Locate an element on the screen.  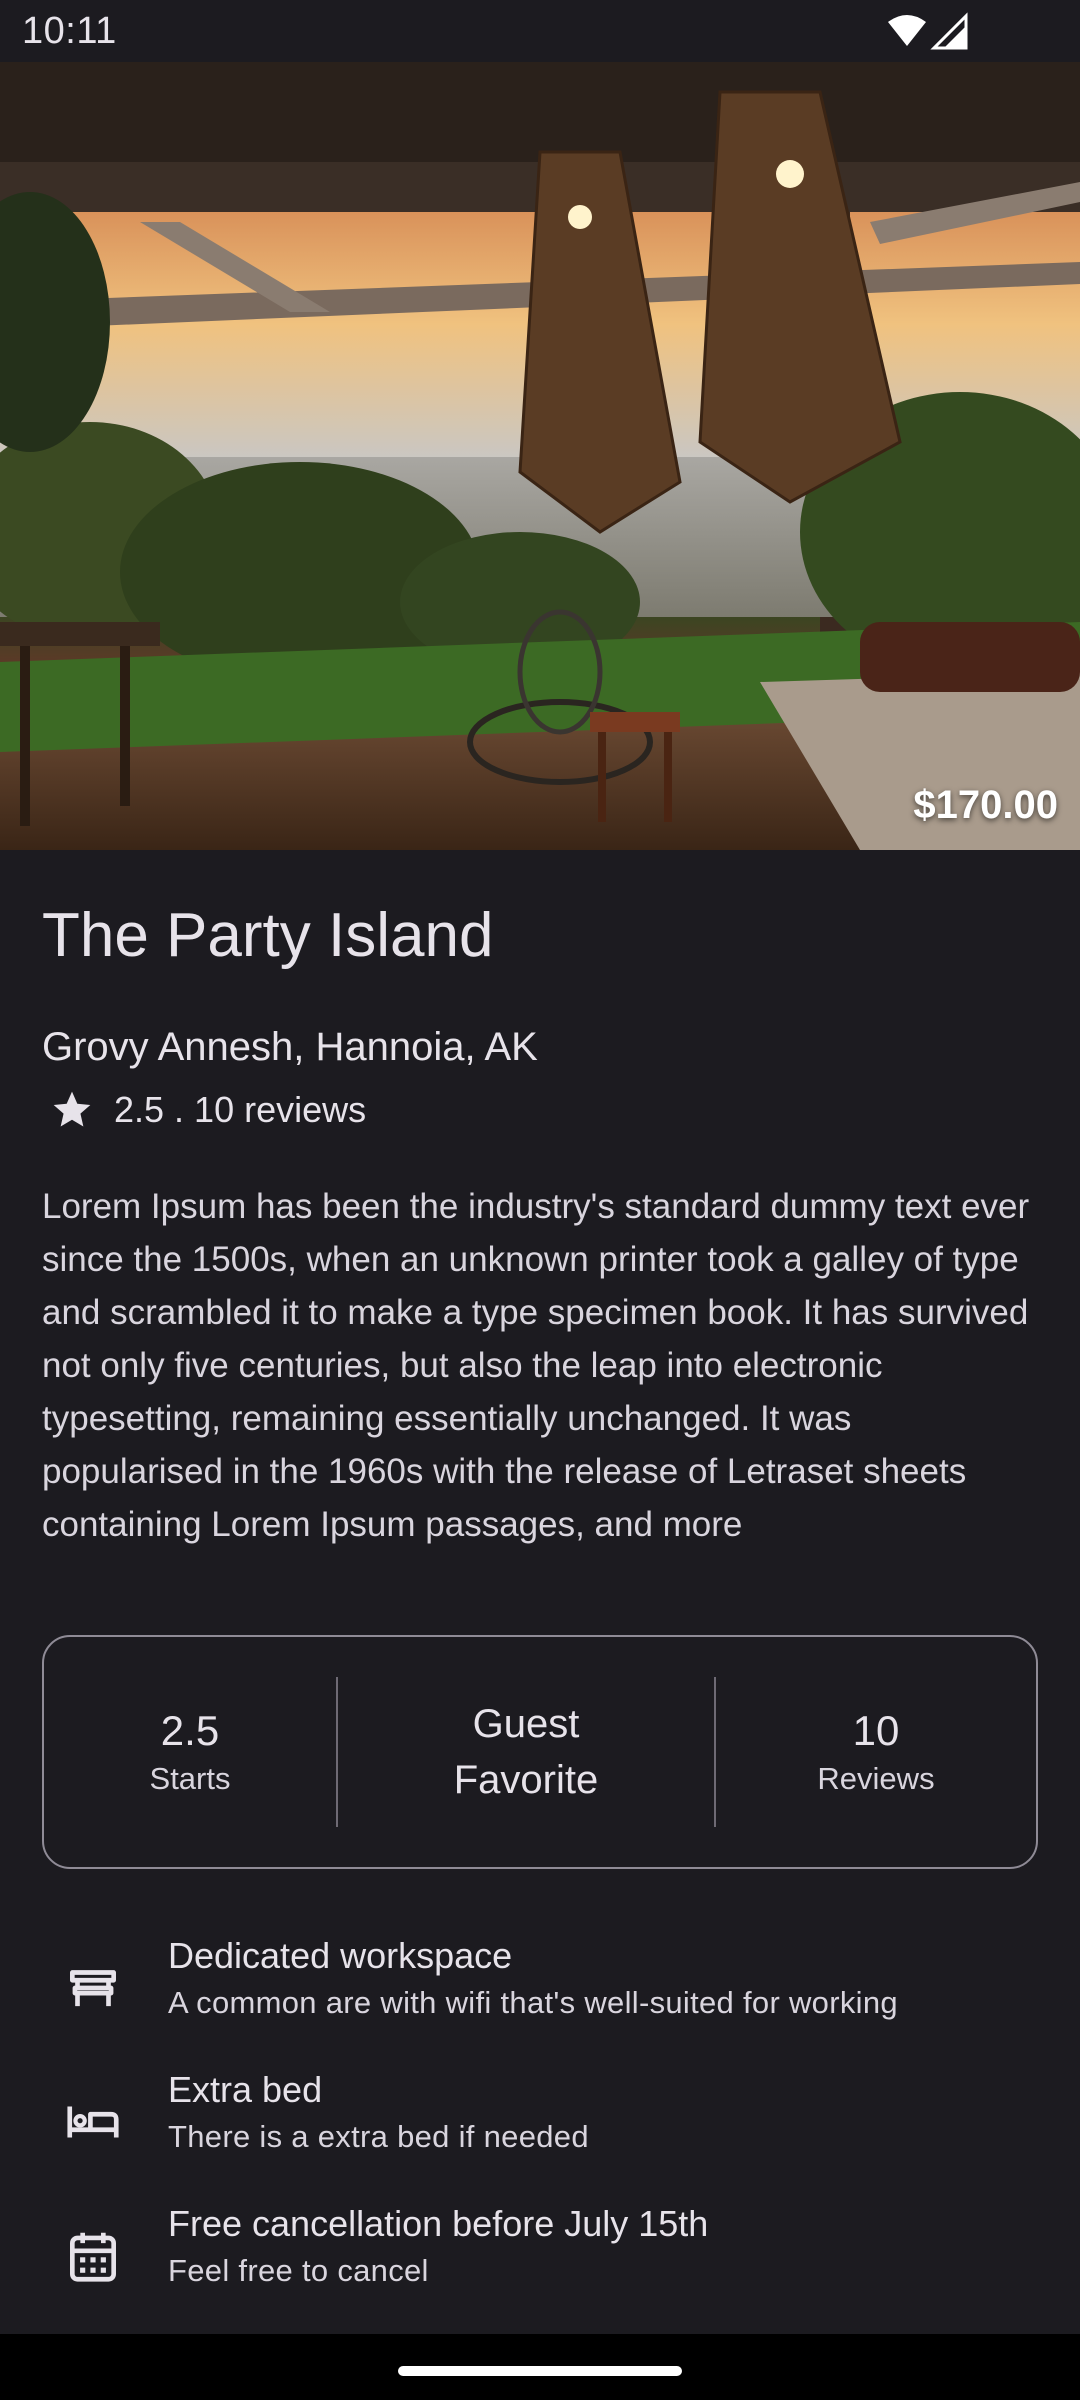
wifi-icon is located at coordinates (907, 30).